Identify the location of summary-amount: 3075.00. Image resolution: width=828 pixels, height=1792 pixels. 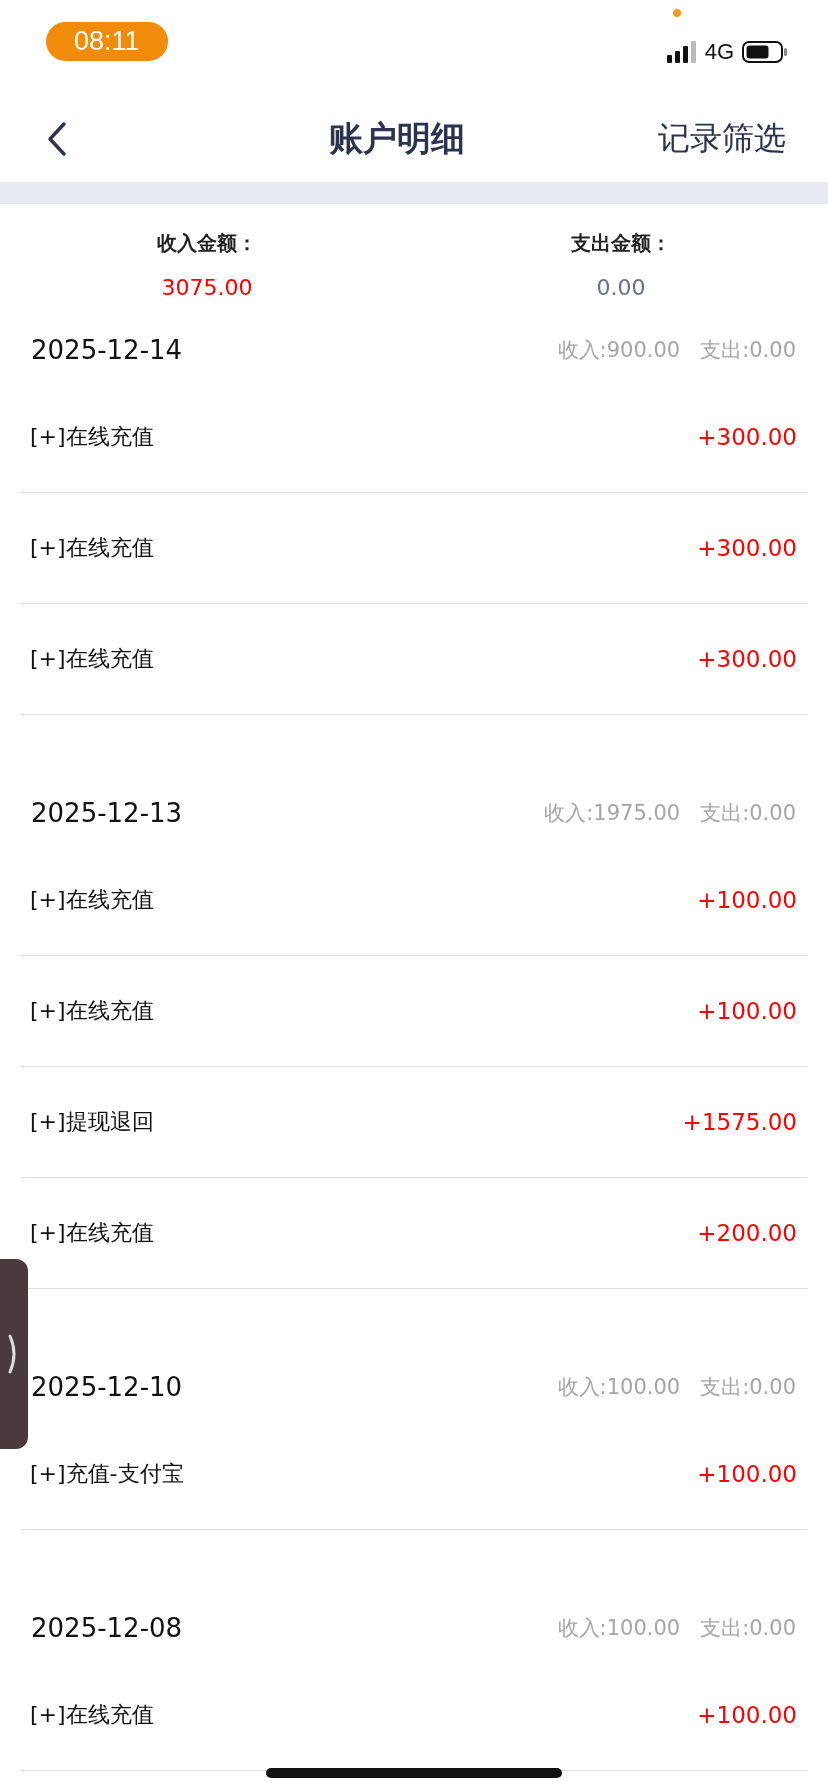
(207, 287).